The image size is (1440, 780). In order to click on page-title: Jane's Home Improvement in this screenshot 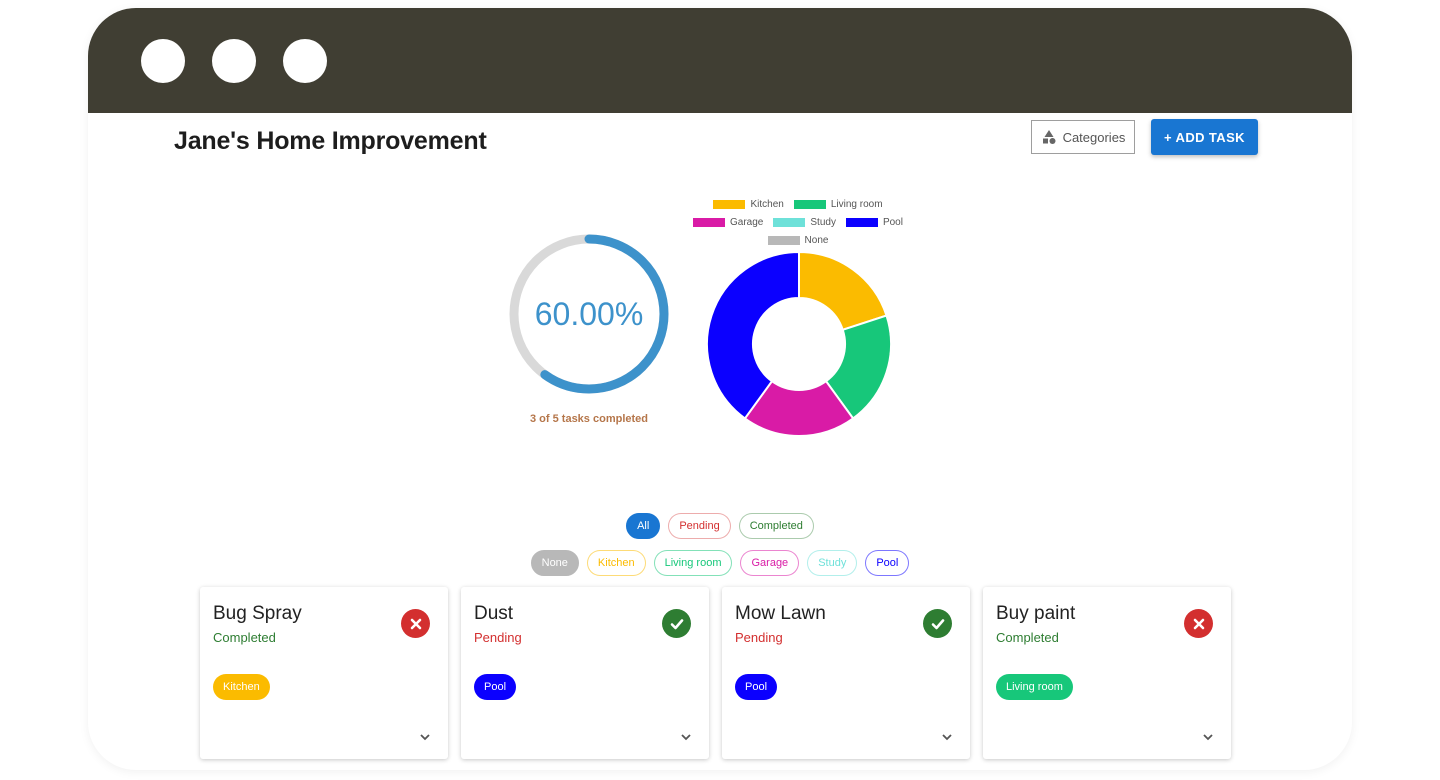, I will do `click(330, 141)`.